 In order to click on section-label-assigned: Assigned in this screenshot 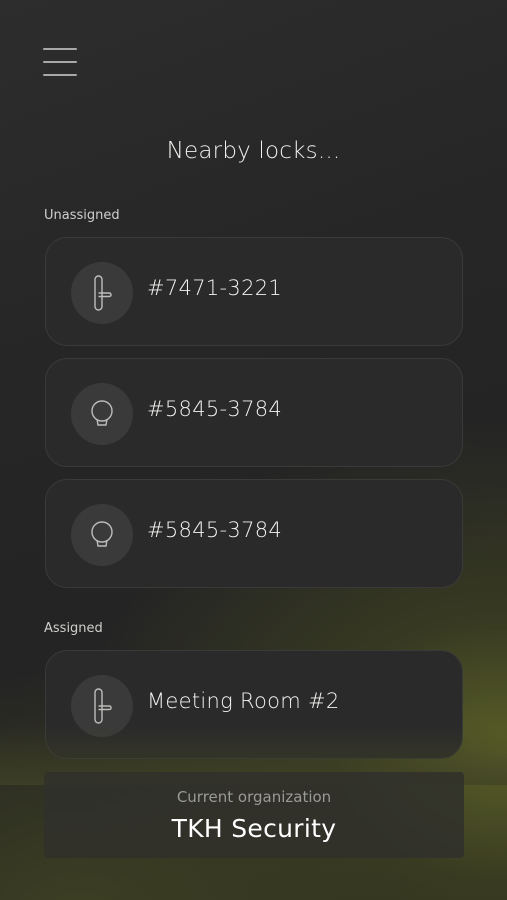, I will do `click(73, 628)`.